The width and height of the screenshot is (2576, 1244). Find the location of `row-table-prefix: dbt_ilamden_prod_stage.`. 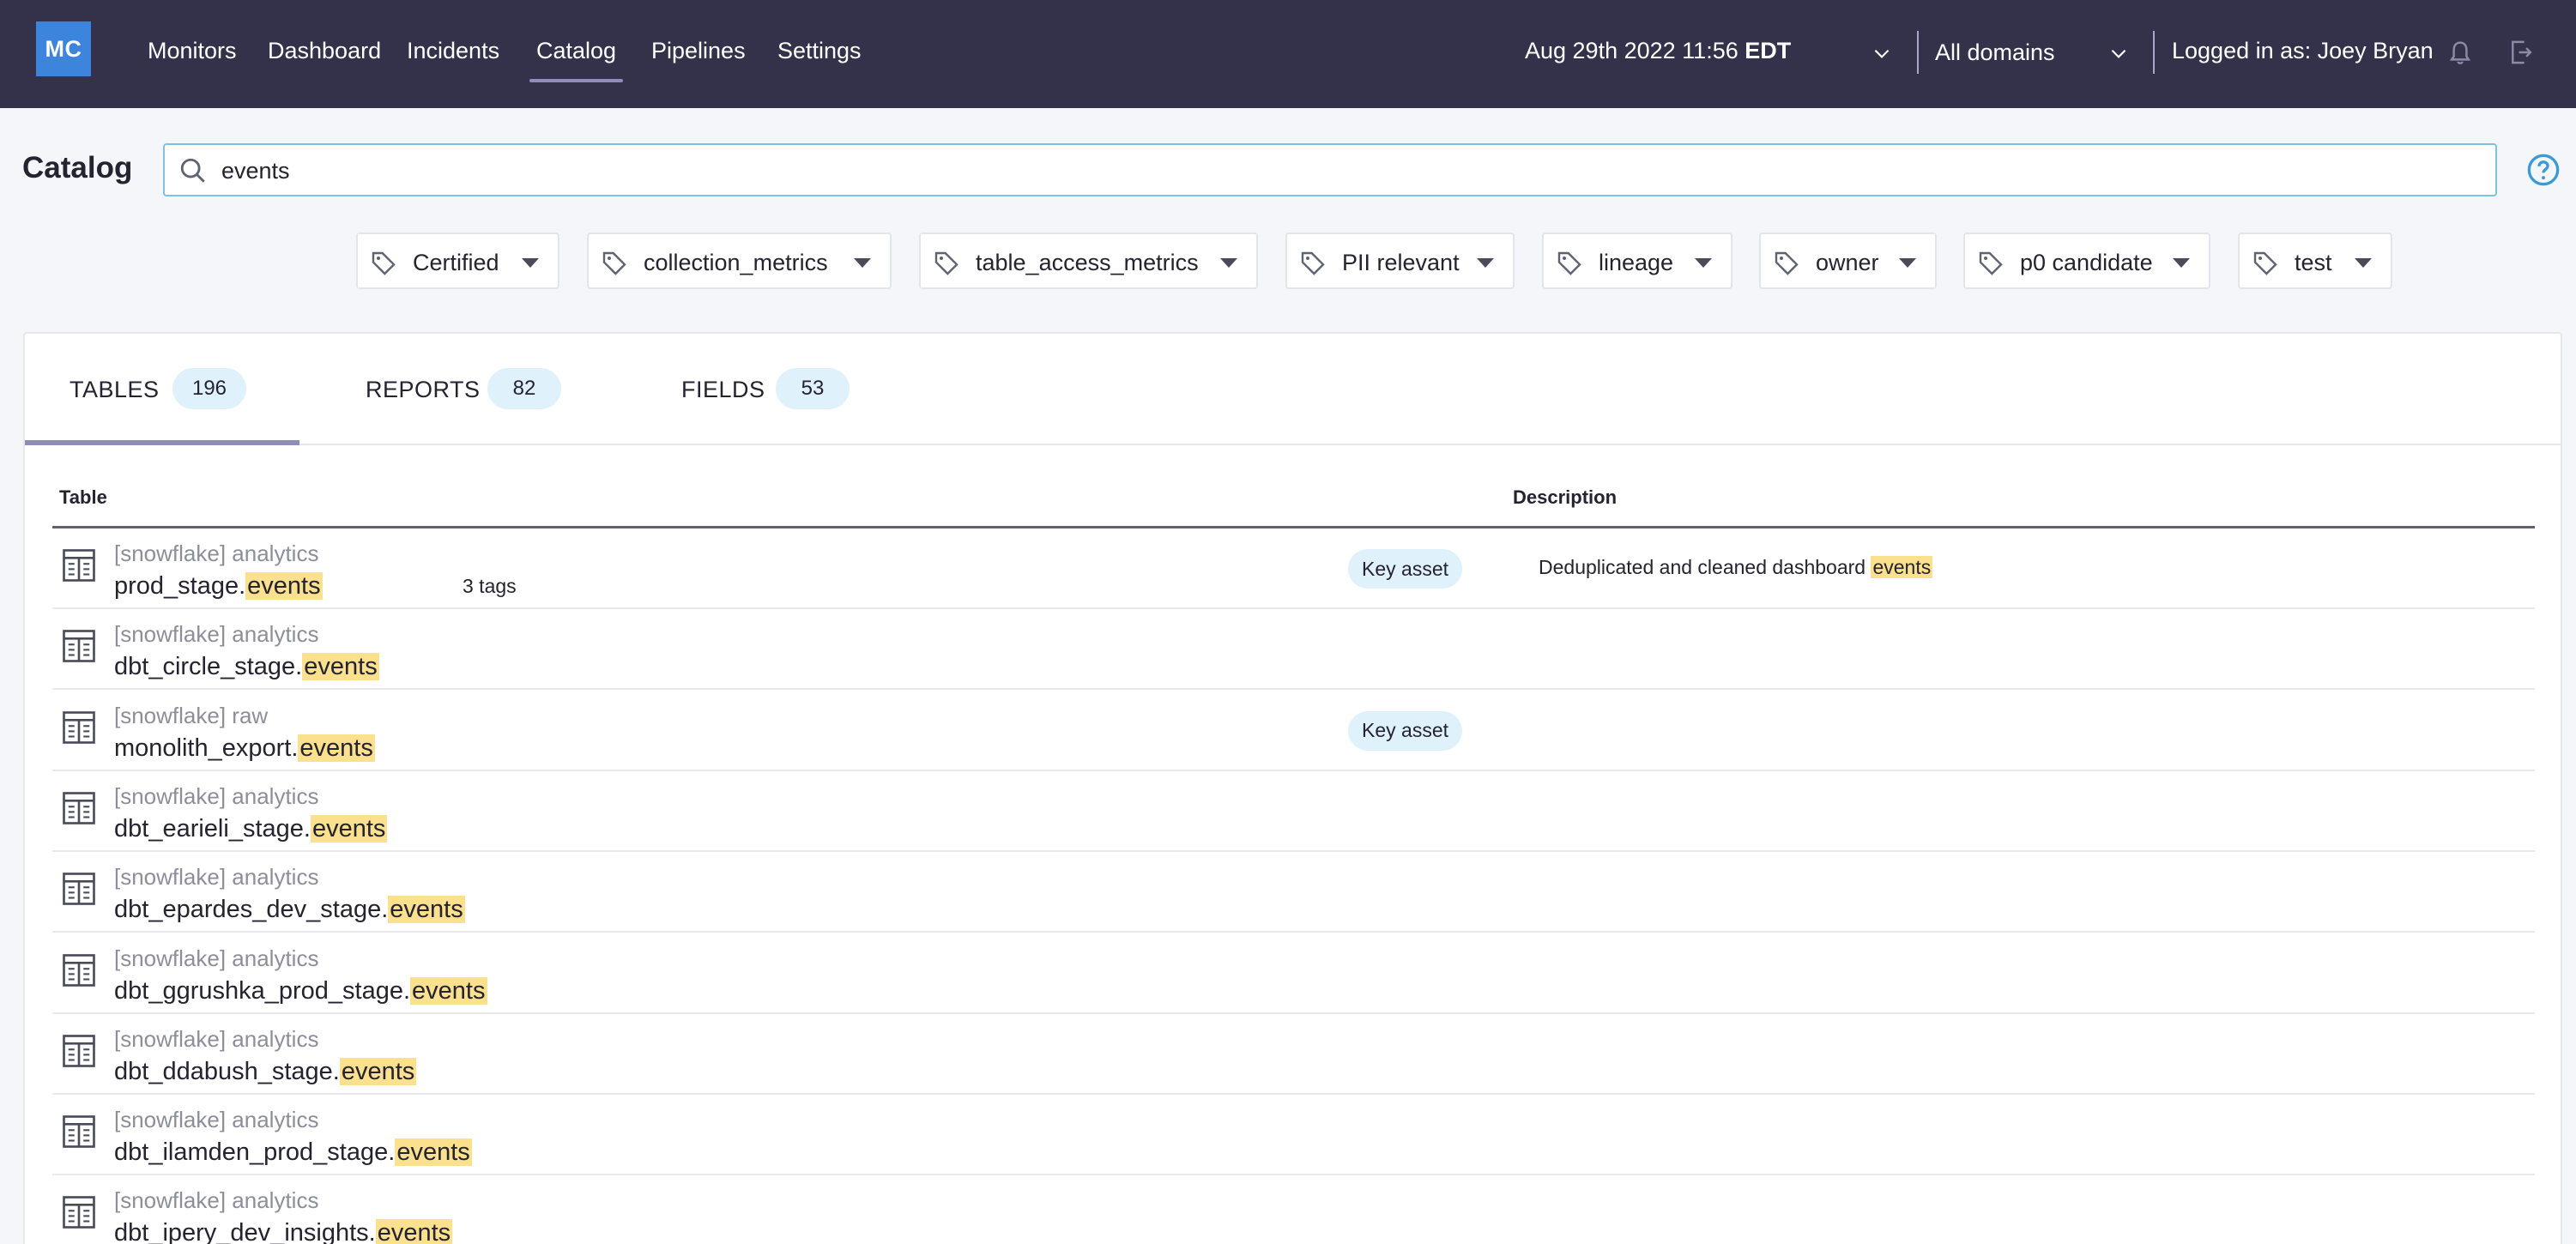

row-table-prefix: dbt_ilamden_prod_stage. is located at coordinates (255, 1153).